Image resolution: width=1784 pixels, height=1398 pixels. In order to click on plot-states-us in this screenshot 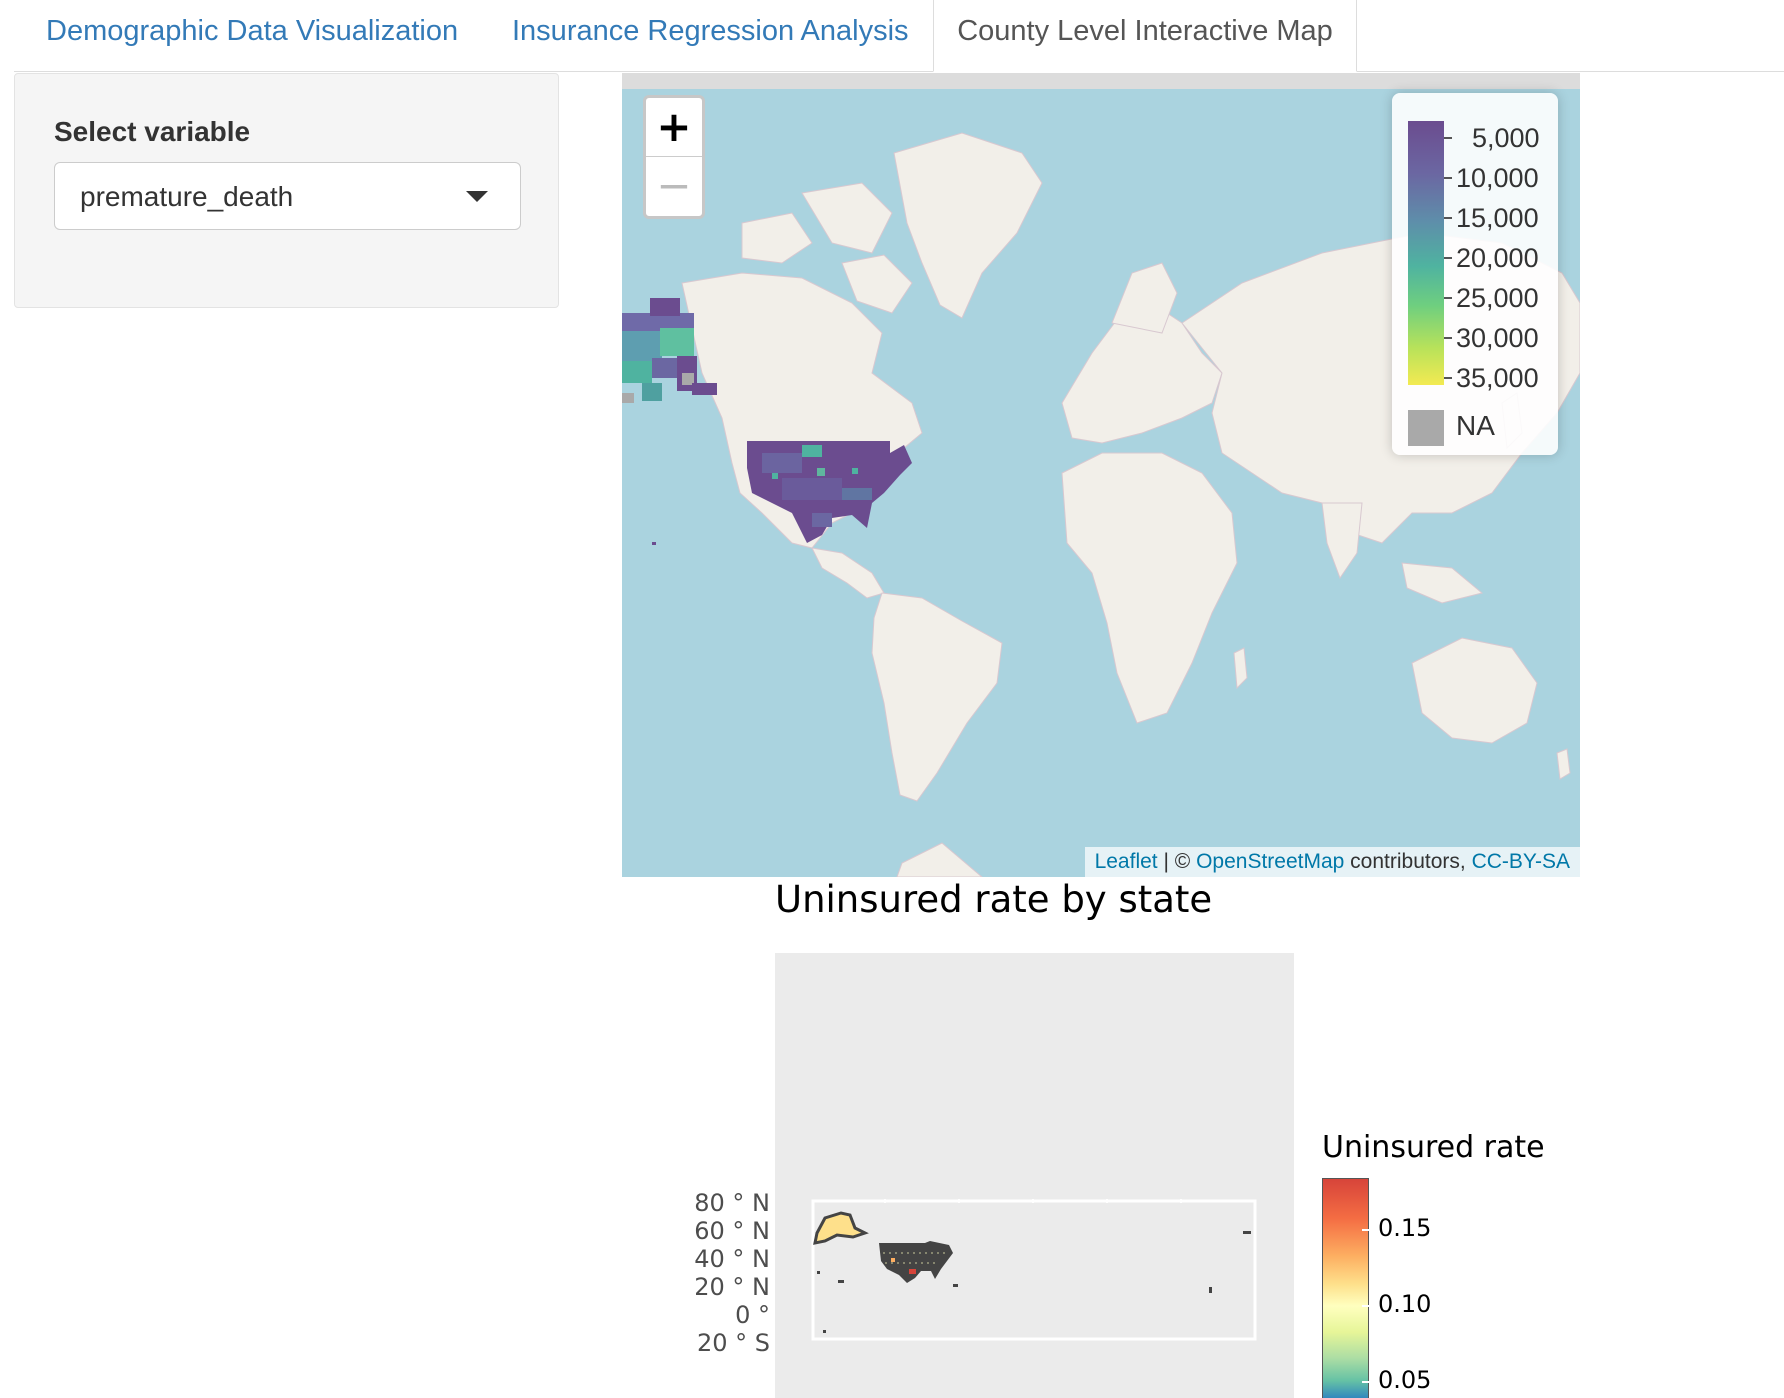, I will do `click(916, 1262)`.